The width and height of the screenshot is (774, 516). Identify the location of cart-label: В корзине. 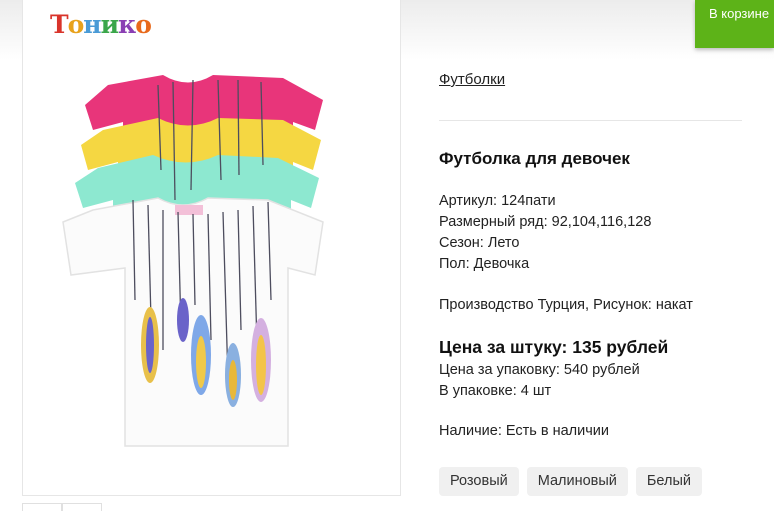
(739, 13).